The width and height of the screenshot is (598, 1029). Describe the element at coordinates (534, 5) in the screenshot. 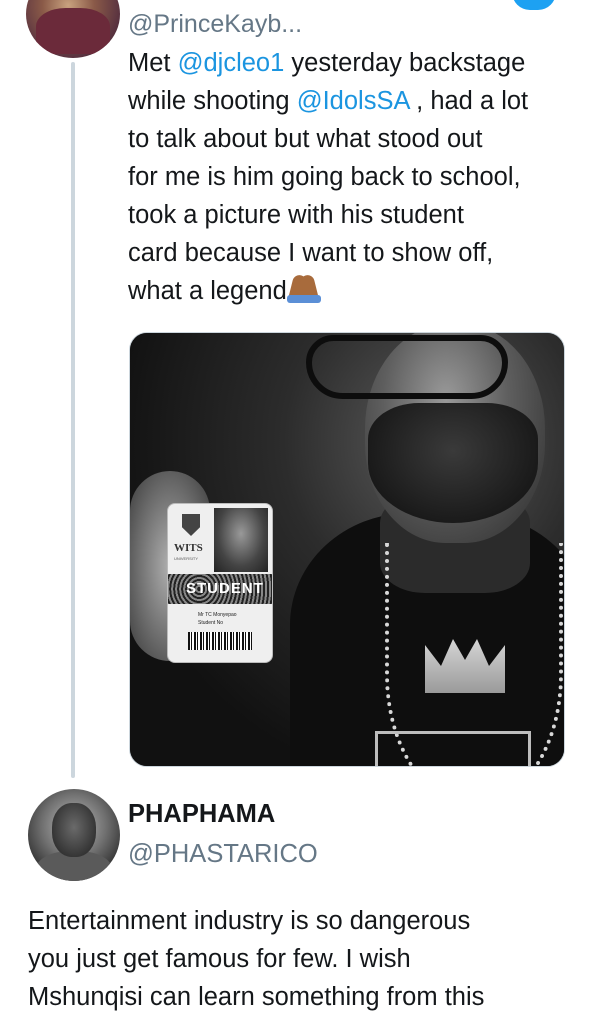

I see `twitter-bird-icon` at that location.